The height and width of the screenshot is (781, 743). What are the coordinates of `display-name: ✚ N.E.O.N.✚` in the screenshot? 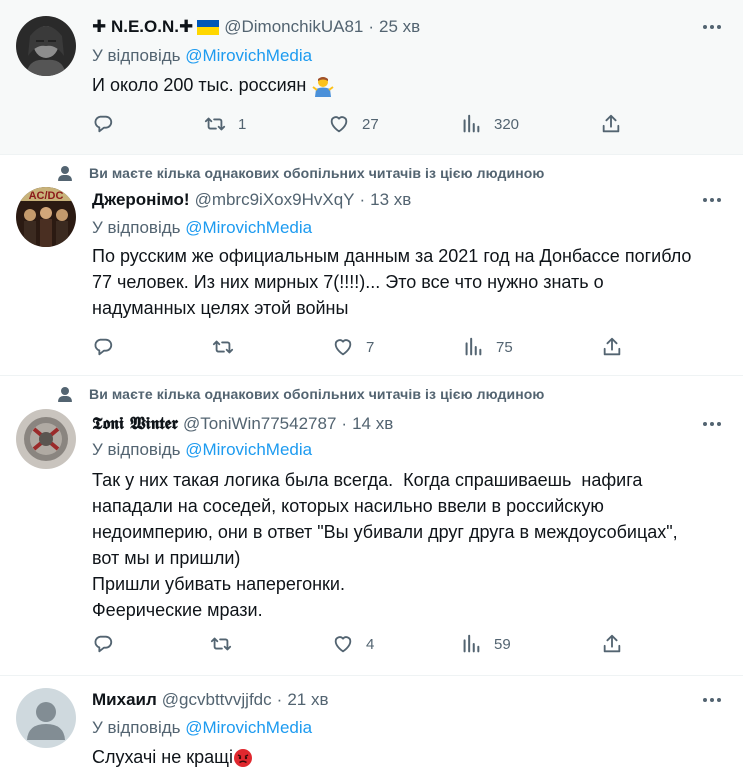 It's located at (142, 27).